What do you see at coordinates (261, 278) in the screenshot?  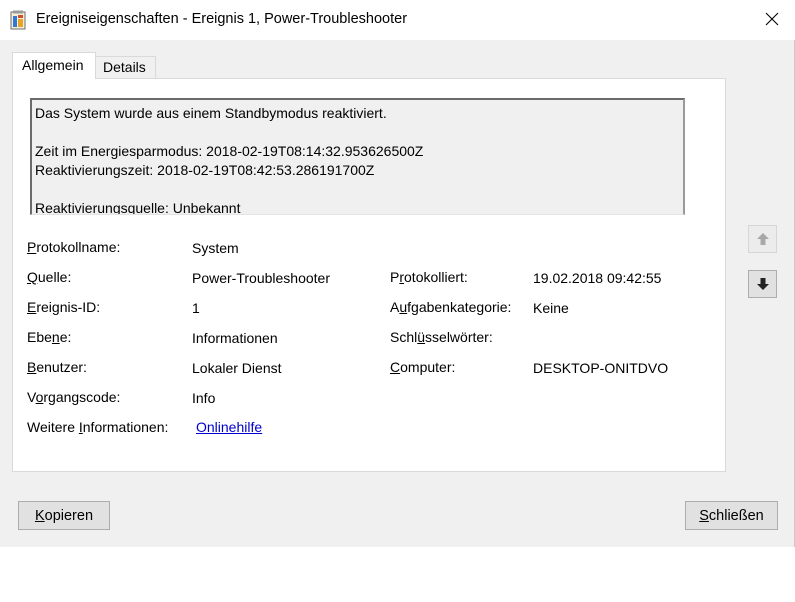 I see `source-value: Power-Troubleshooter` at bounding box center [261, 278].